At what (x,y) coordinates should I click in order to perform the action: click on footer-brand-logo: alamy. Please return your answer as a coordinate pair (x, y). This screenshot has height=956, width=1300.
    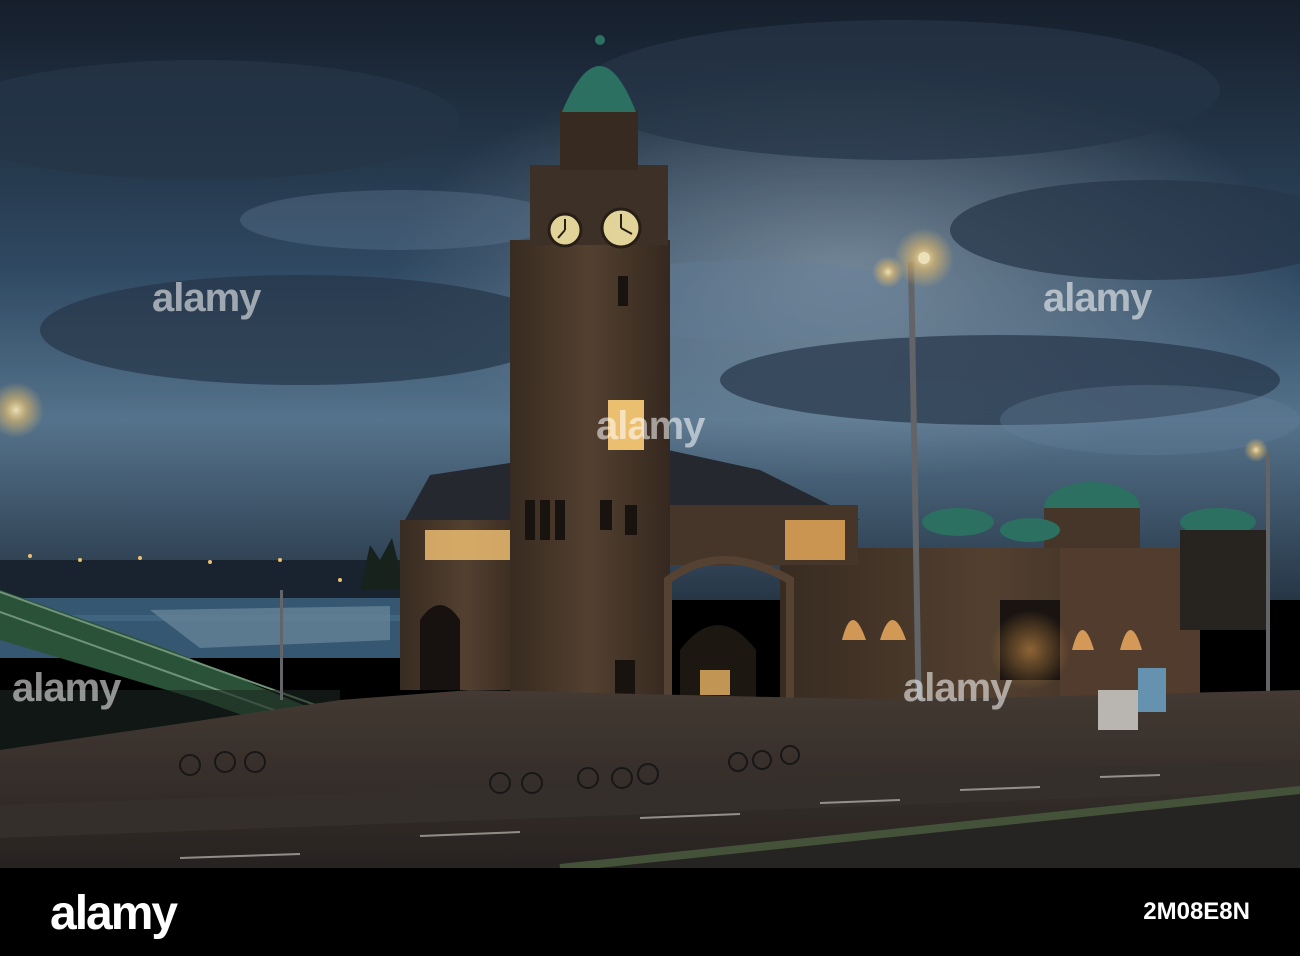
    Looking at the image, I should click on (114, 913).